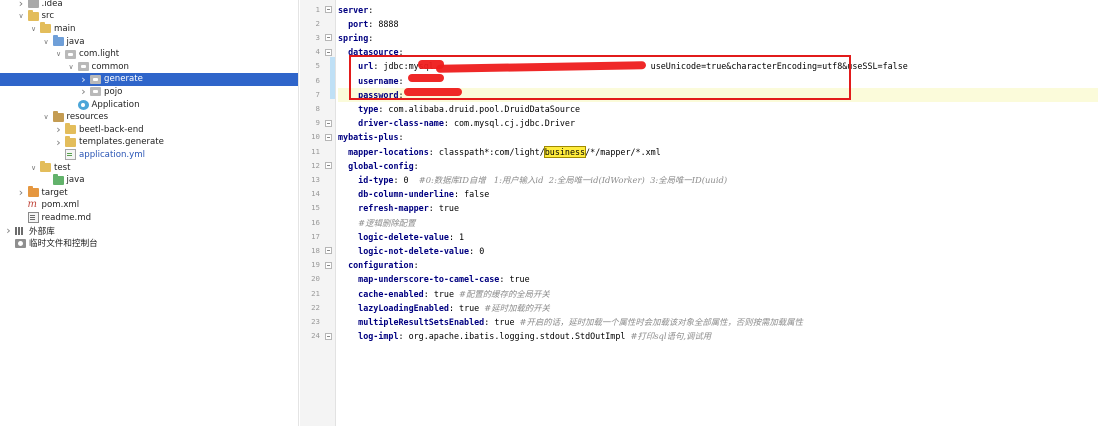 This screenshot has width=1098, height=426. I want to click on tree-item-src: ∨ src, so click(149, 16).